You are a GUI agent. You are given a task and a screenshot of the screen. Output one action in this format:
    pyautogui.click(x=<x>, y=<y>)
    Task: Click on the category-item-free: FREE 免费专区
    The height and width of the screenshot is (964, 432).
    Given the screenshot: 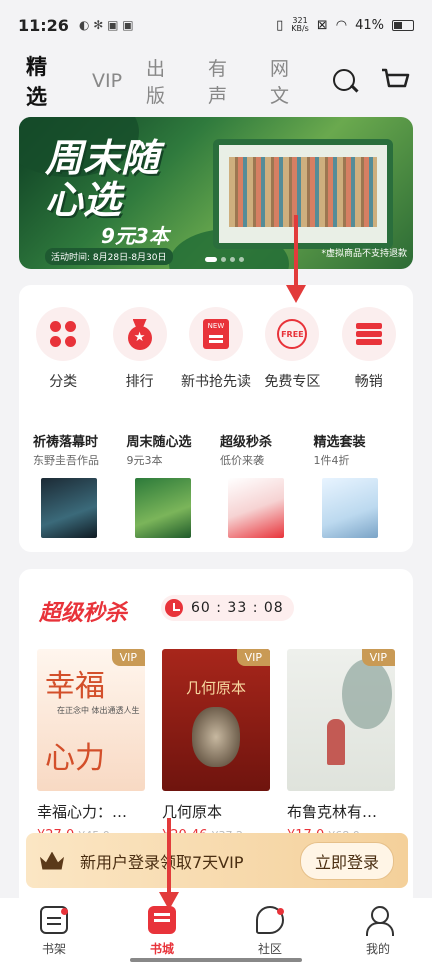 What is the action you would take?
    pyautogui.click(x=292, y=349)
    